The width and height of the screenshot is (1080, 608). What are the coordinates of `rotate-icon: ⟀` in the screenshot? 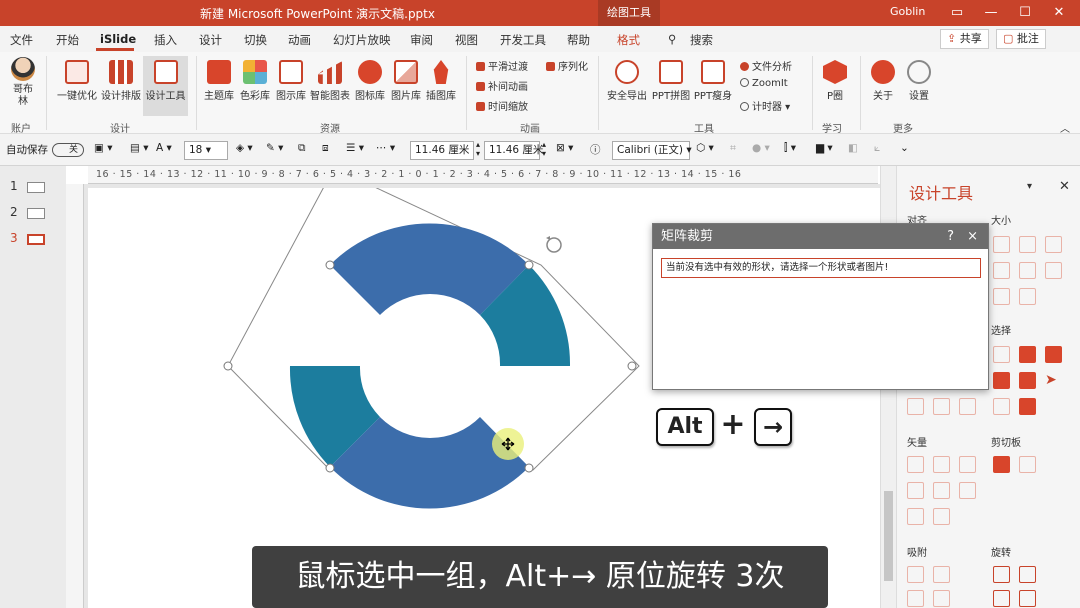 It's located at (877, 148).